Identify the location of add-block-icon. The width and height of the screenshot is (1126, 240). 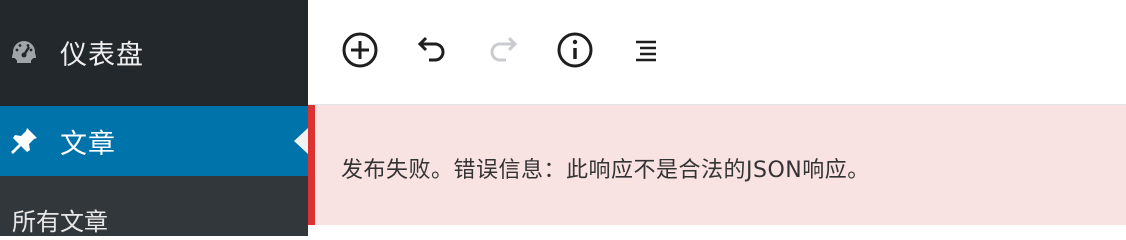
(360, 50).